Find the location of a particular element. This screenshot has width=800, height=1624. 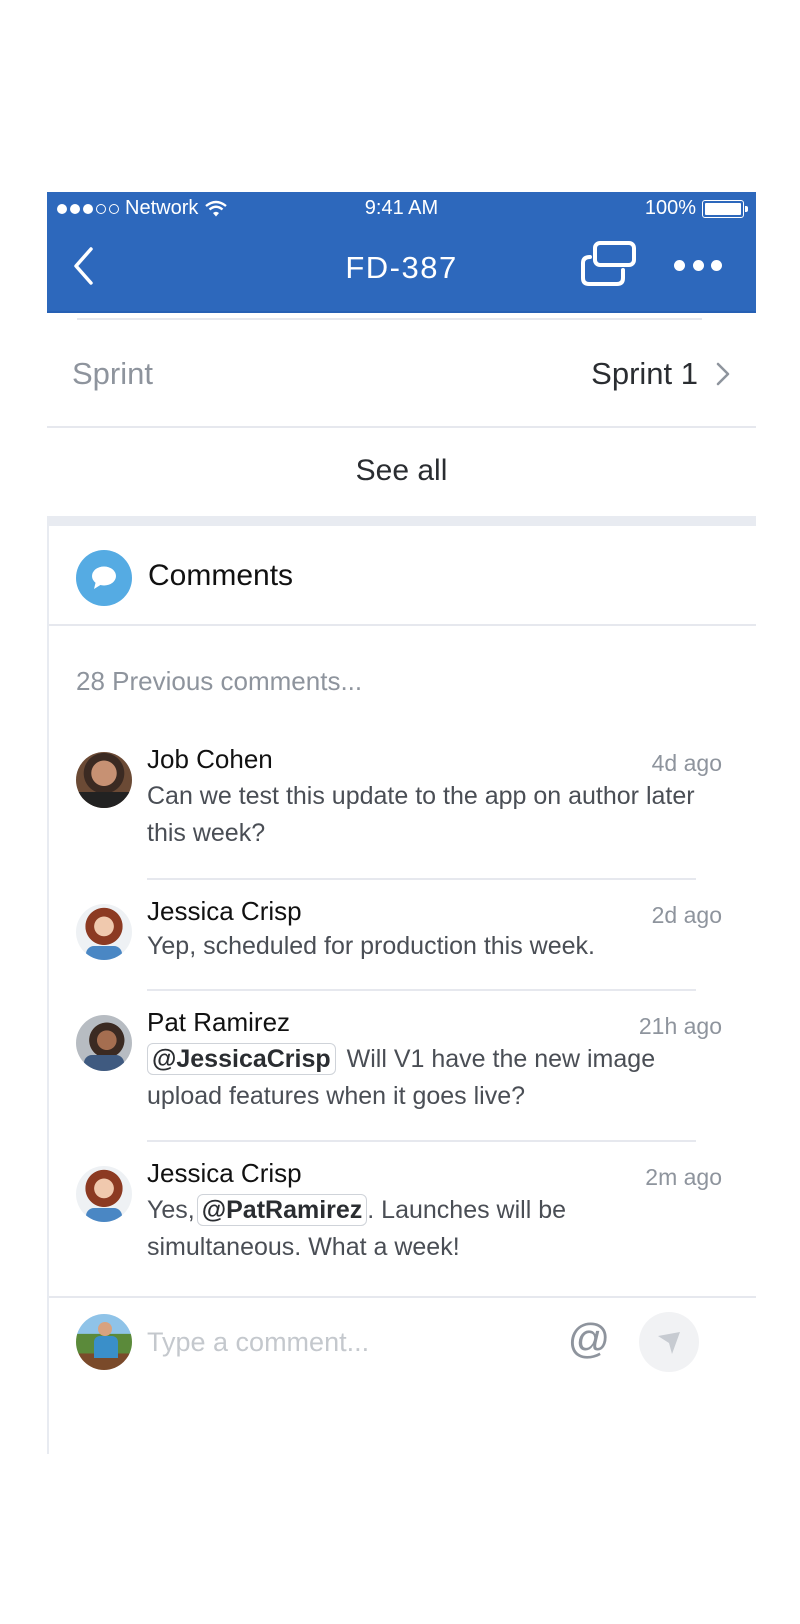

nav-bar: FD-387 is located at coordinates (401, 271).